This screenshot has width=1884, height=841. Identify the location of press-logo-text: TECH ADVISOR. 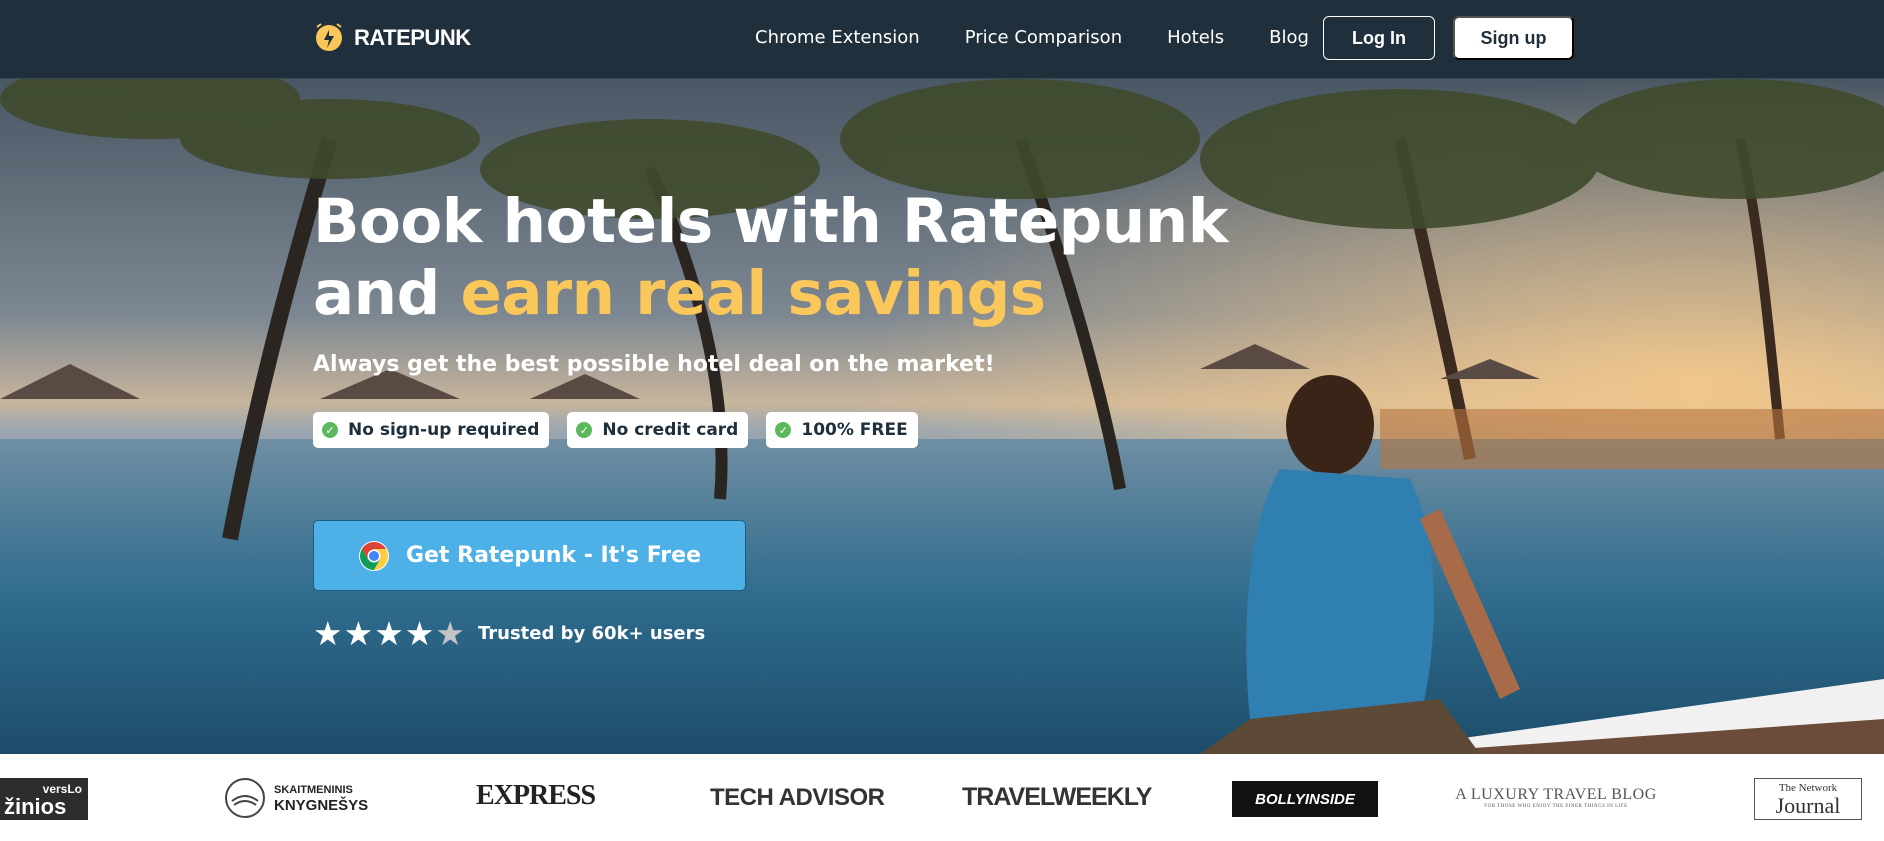
(797, 797).